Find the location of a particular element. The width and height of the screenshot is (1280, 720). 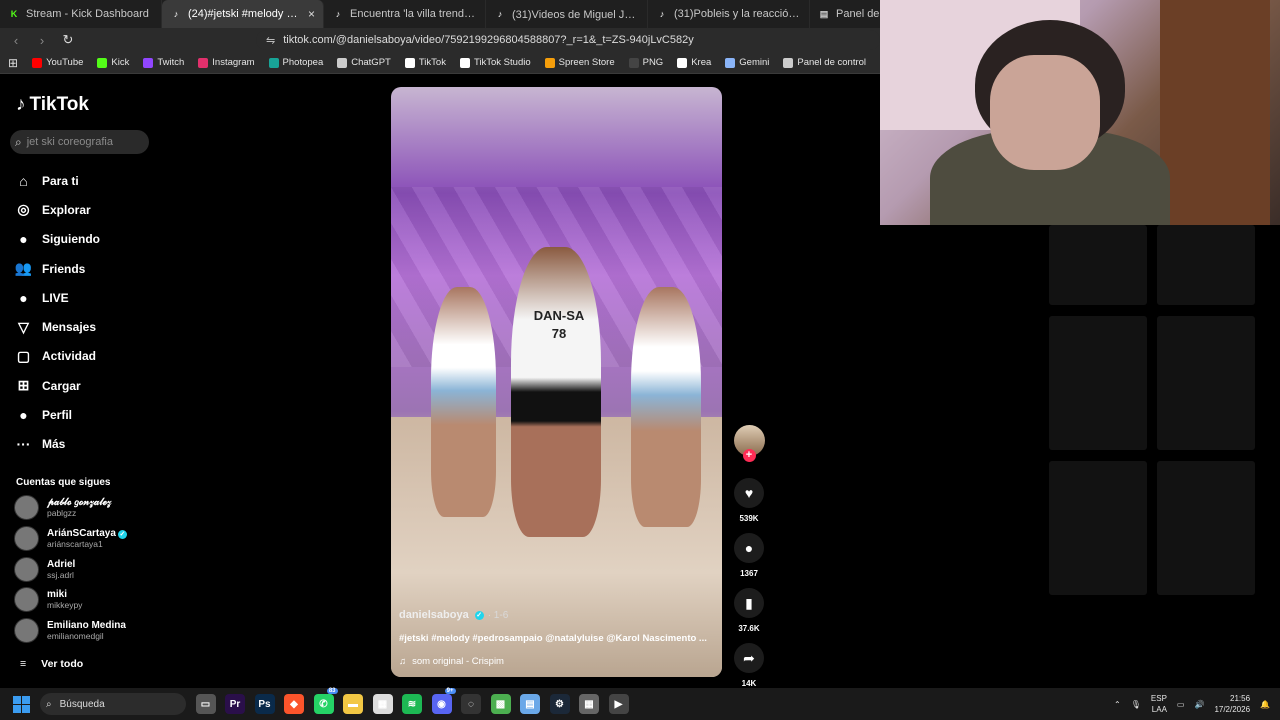

taskbar-app-brave: ◆ is located at coordinates (294, 704).